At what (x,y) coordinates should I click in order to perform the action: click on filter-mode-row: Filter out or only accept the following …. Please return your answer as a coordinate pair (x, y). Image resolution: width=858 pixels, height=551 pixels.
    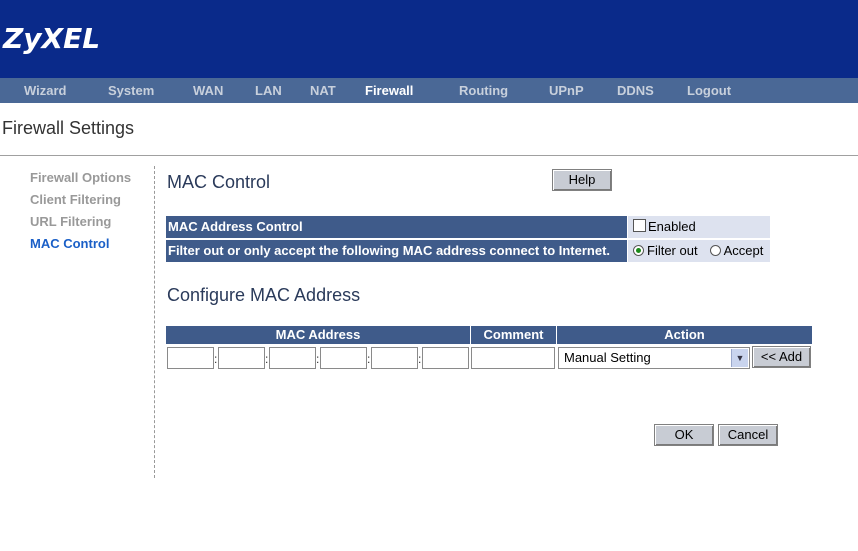
    Looking at the image, I should click on (468, 251).